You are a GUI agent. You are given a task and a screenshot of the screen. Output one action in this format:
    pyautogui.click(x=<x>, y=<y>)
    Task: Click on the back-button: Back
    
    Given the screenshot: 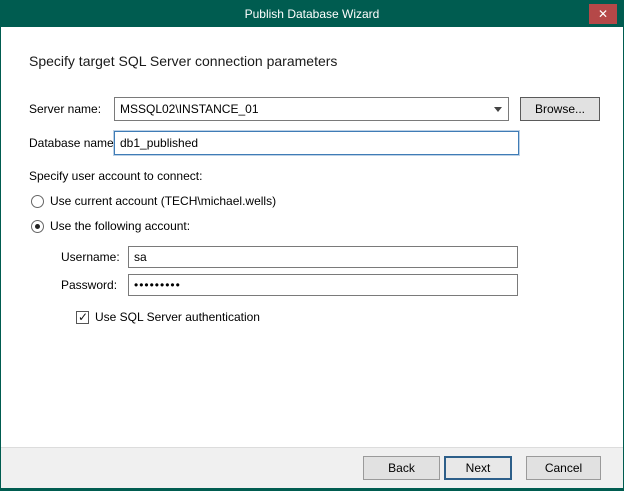 What is the action you would take?
    pyautogui.click(x=401, y=468)
    